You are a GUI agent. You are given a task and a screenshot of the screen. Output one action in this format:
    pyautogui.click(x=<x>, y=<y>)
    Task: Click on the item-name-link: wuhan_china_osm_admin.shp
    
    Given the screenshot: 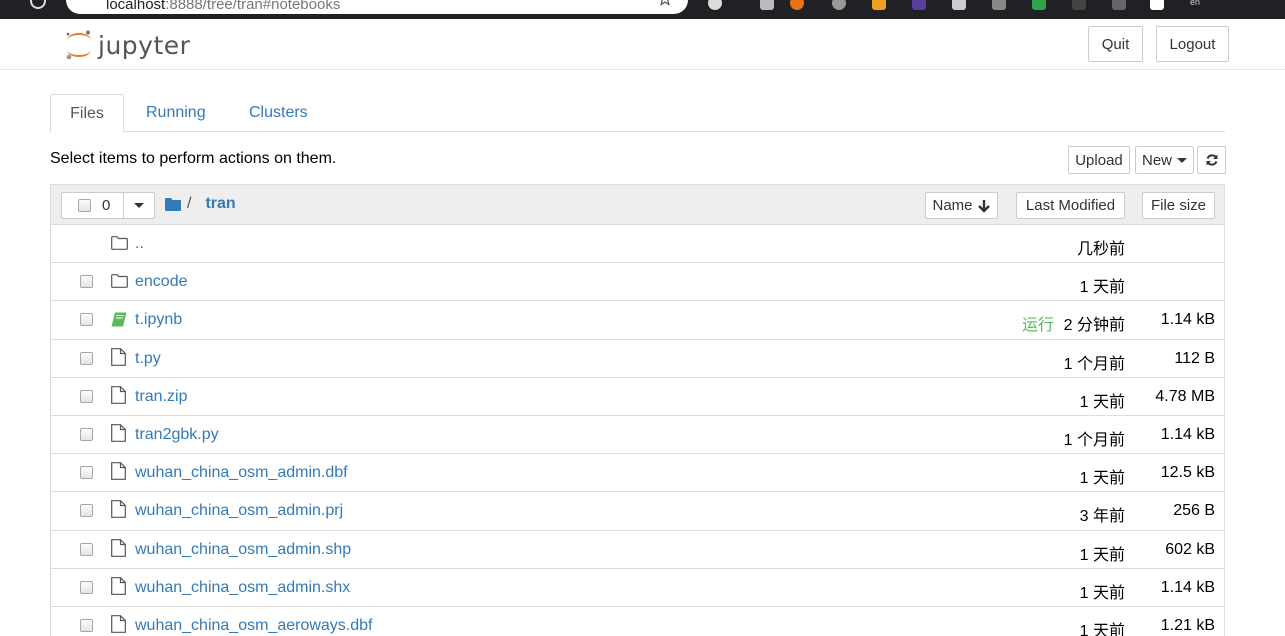 What is the action you would take?
    pyautogui.click(x=243, y=550)
    